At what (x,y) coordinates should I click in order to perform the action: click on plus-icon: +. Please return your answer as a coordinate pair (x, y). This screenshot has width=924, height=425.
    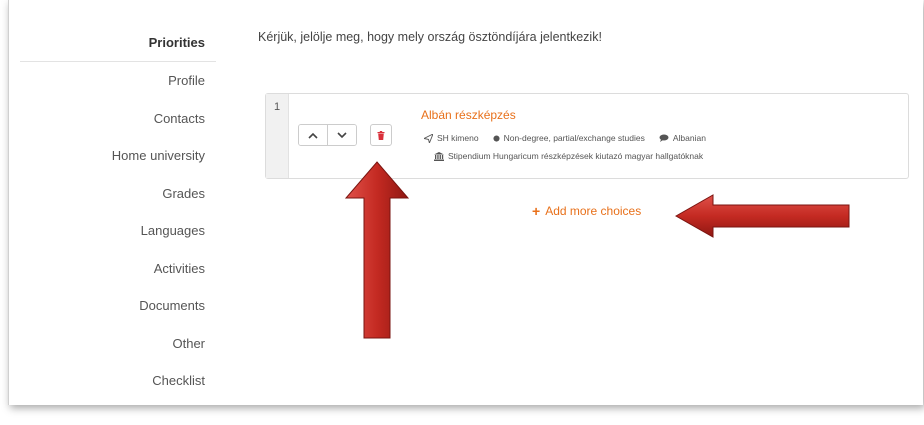
    Looking at the image, I should click on (536, 211).